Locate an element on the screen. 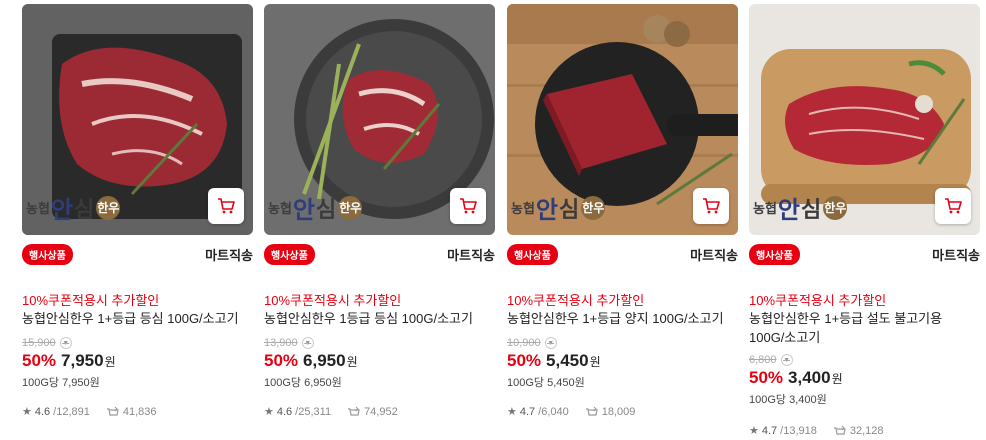  sale-price: 3,400 is located at coordinates (809, 377).